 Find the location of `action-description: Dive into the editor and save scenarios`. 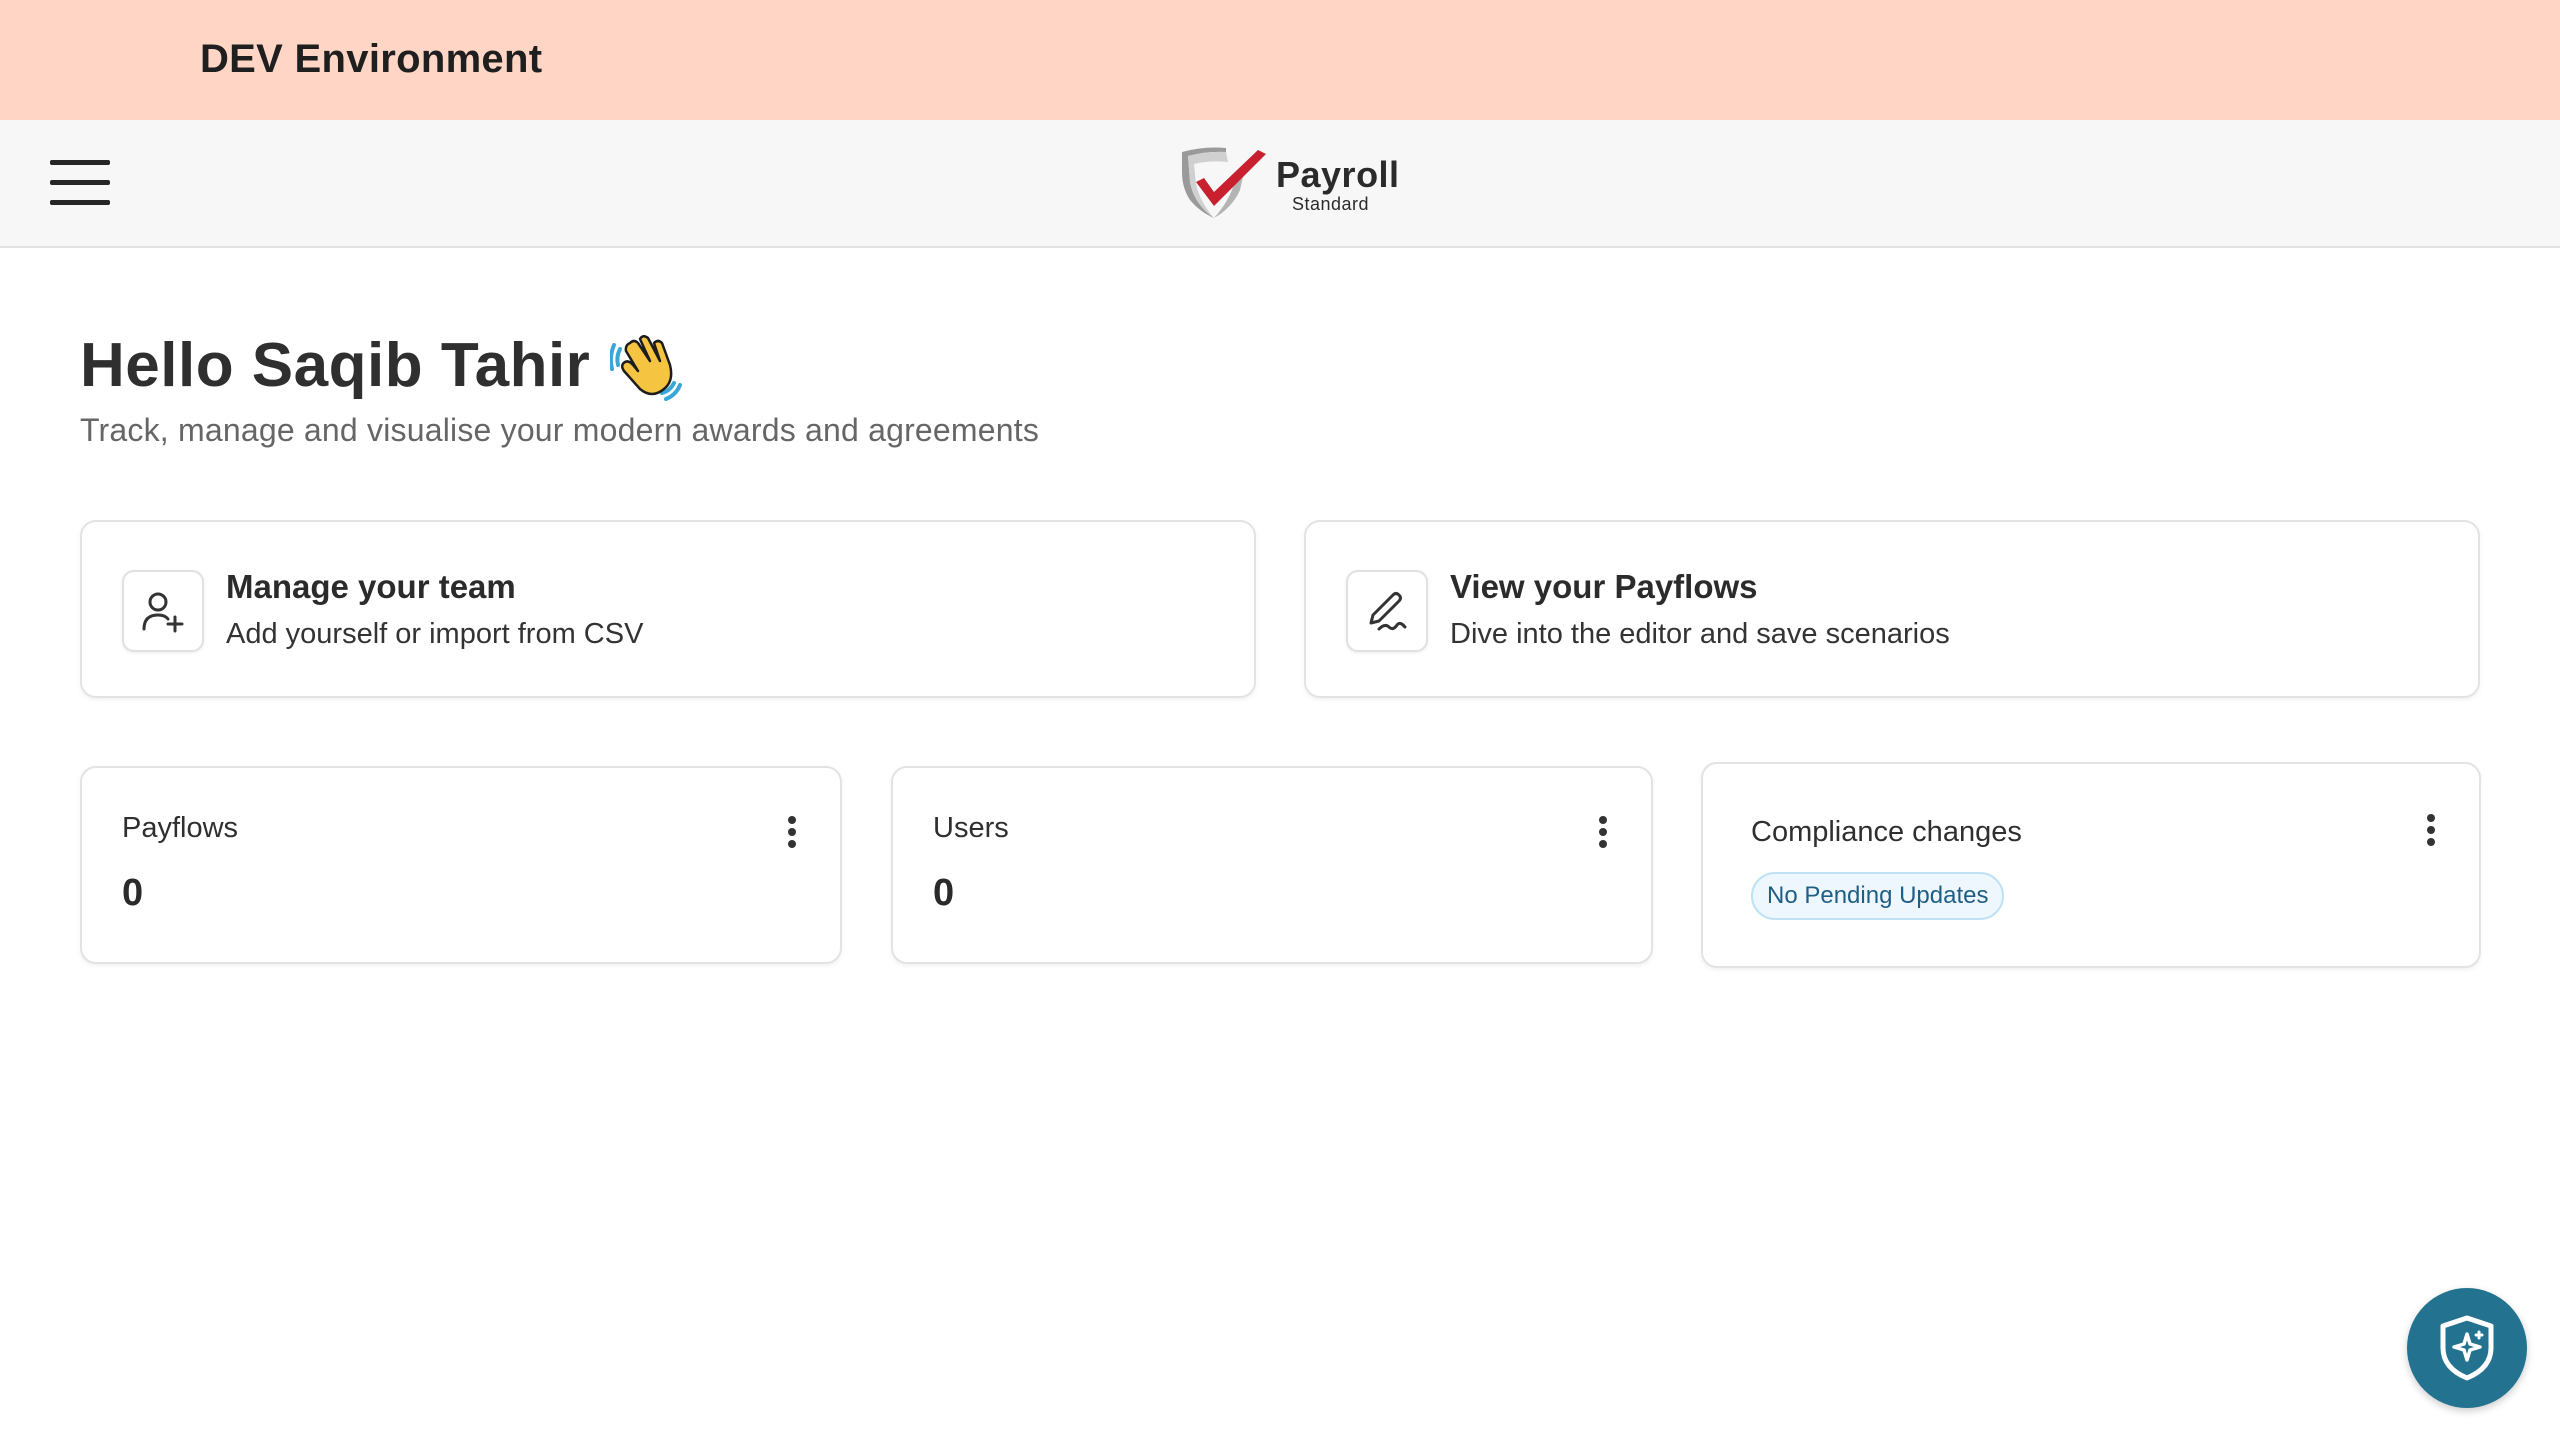

action-description: Dive into the editor and save scenarios is located at coordinates (1700, 634).